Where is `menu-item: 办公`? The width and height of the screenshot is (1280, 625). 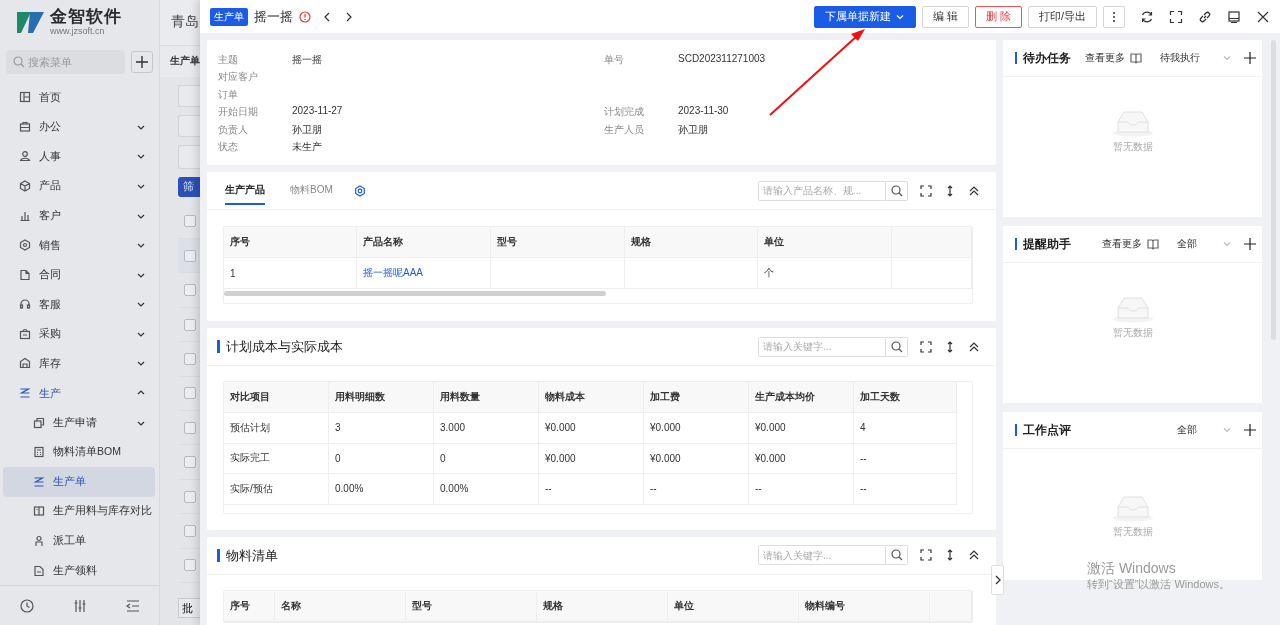 menu-item: 办公 is located at coordinates (79, 126).